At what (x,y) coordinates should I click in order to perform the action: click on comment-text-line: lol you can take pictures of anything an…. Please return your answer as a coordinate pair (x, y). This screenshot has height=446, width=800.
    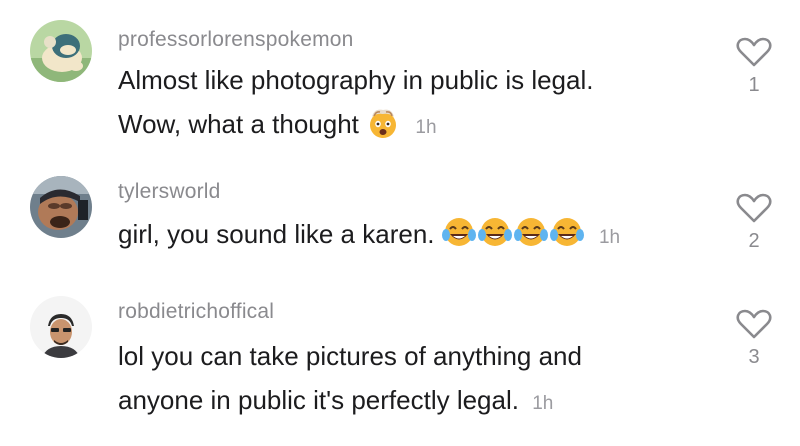
    Looking at the image, I should click on (350, 356).